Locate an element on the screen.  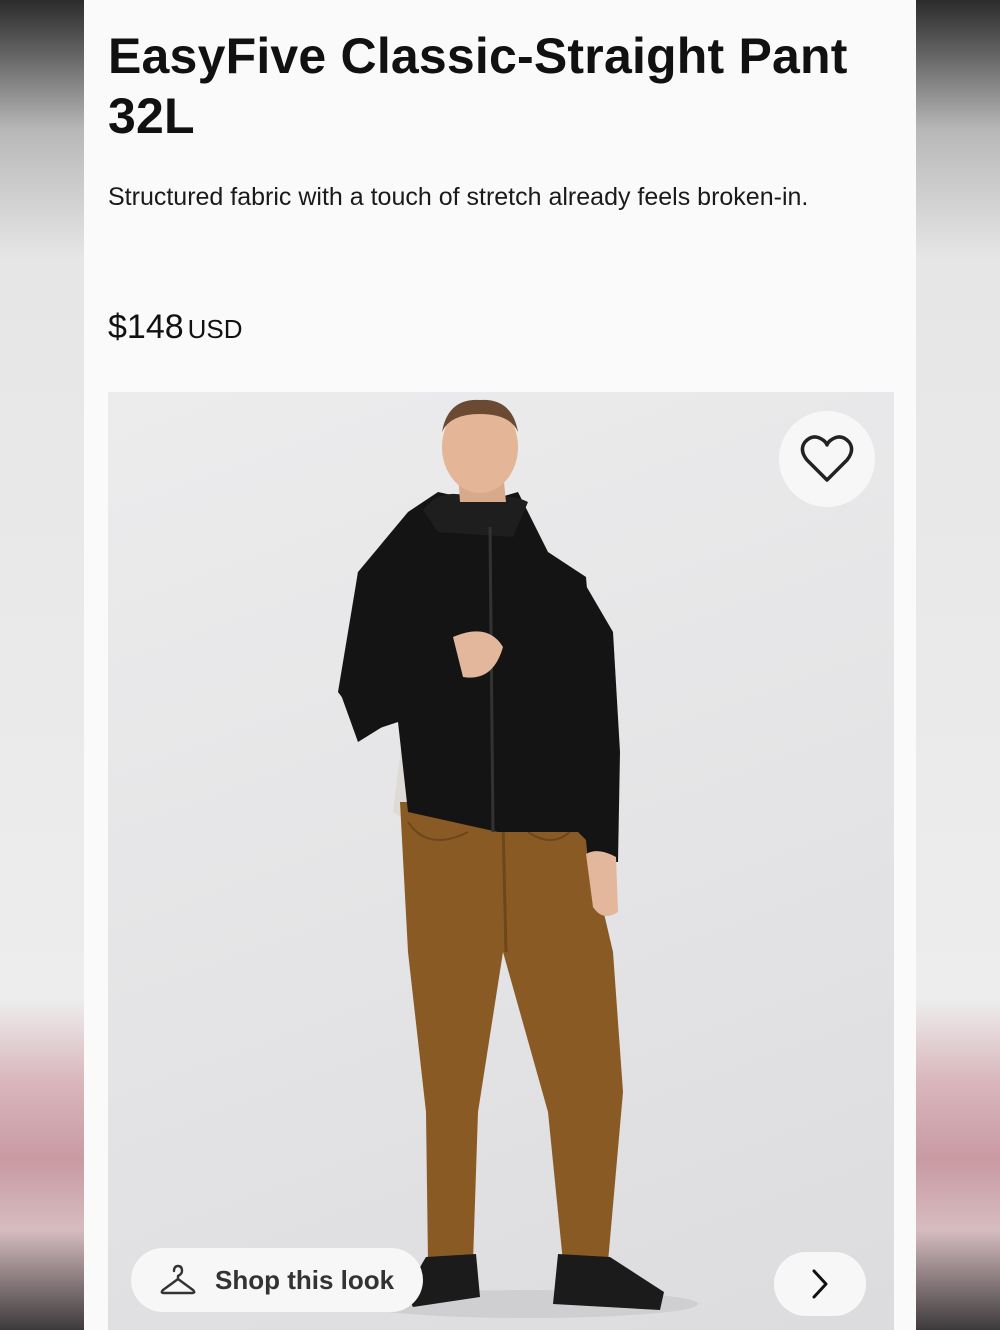
favorite-button is located at coordinates (827, 459).